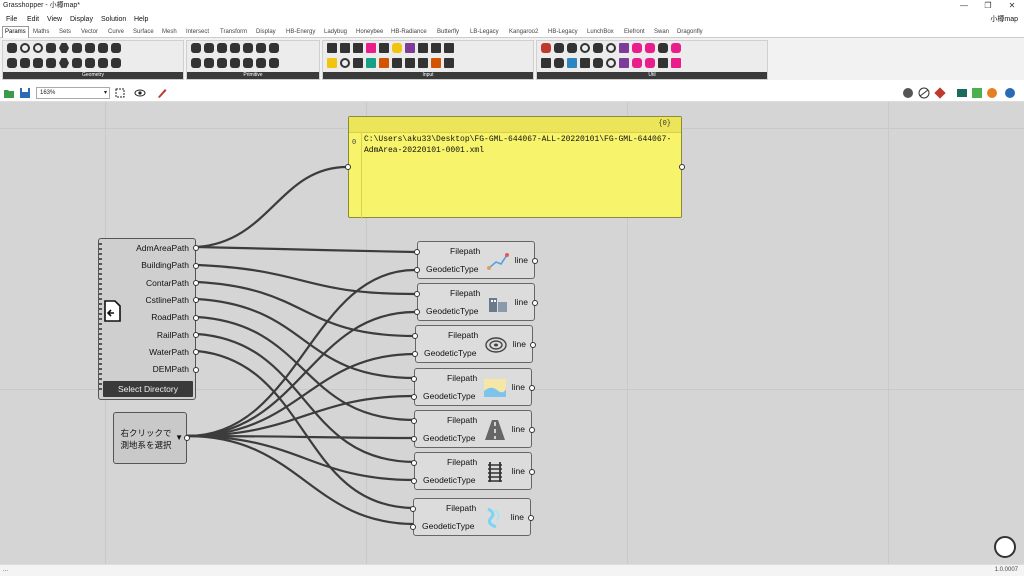  I want to click on navigation-compass-icon, so click(1005, 547).